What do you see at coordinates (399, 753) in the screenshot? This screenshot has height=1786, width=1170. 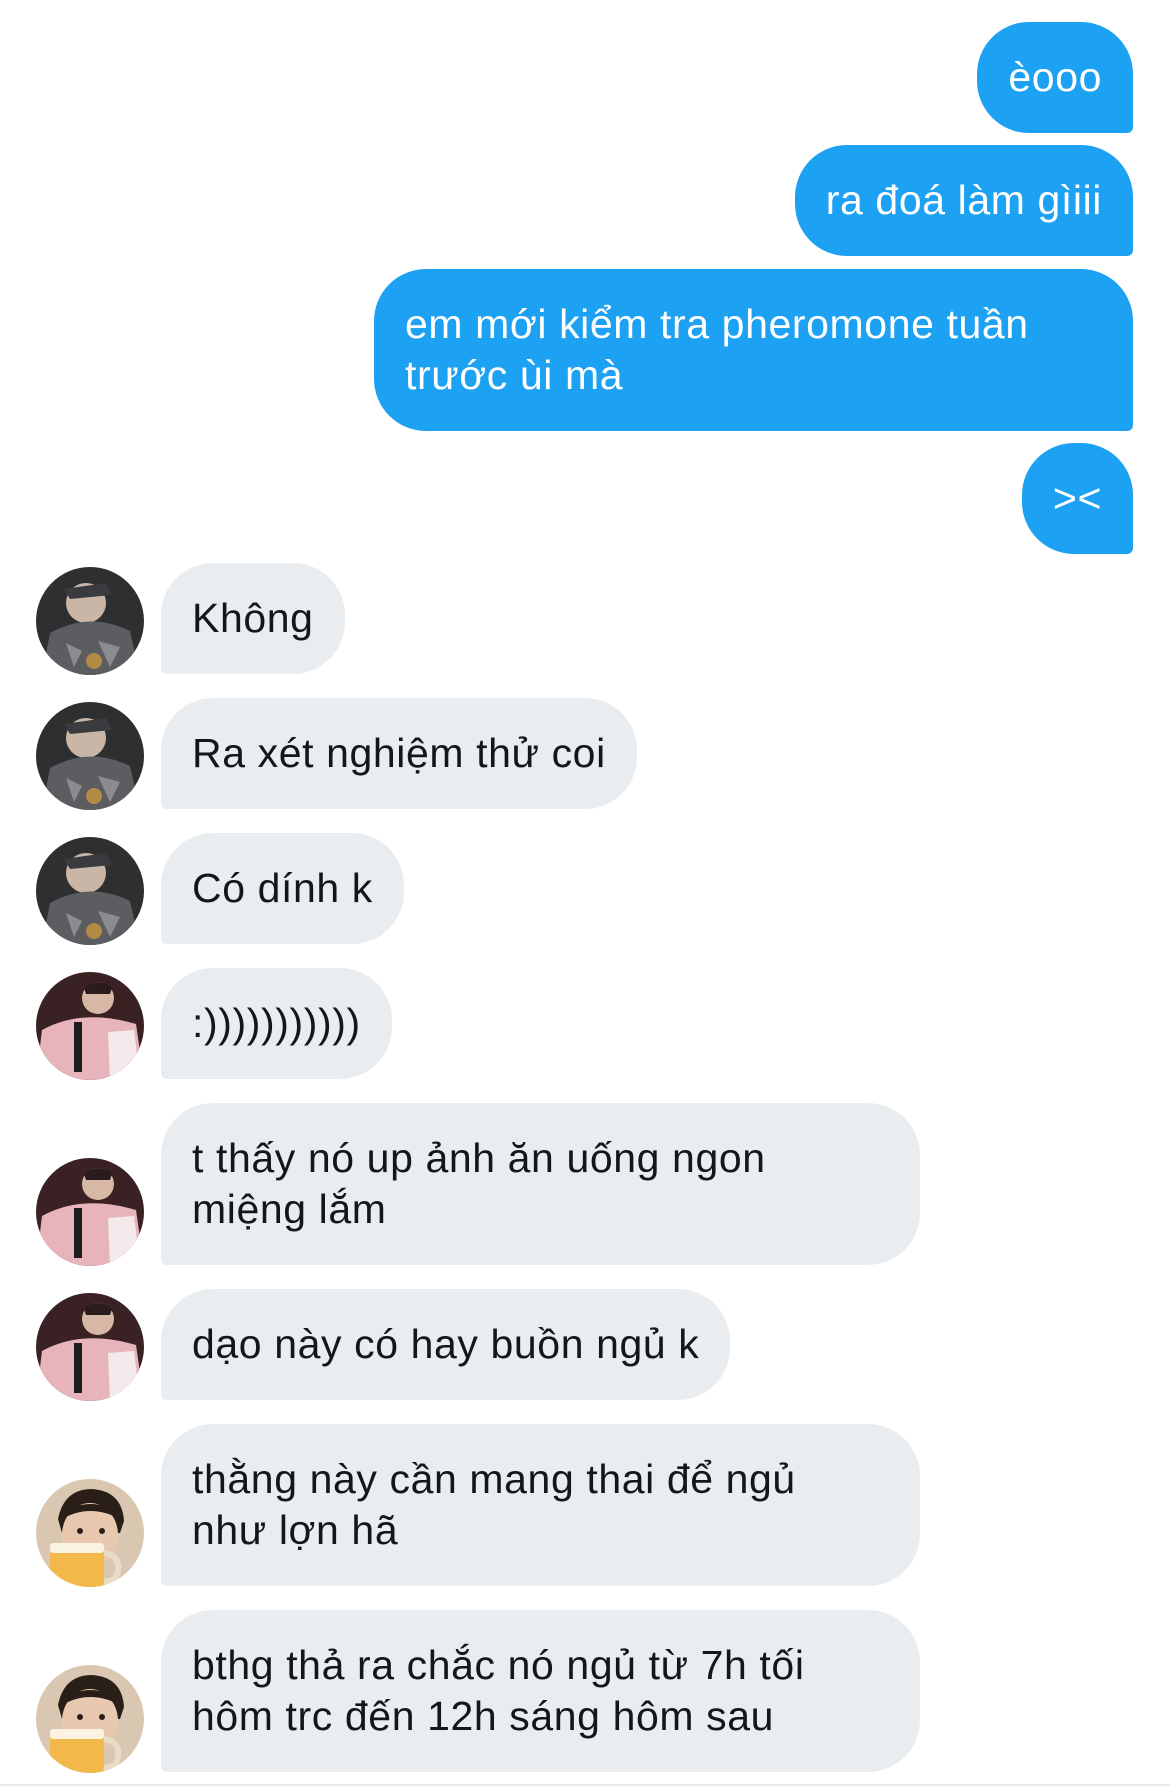 I see `message-bubble-received: Ra xét nghiệm thử coi` at bounding box center [399, 753].